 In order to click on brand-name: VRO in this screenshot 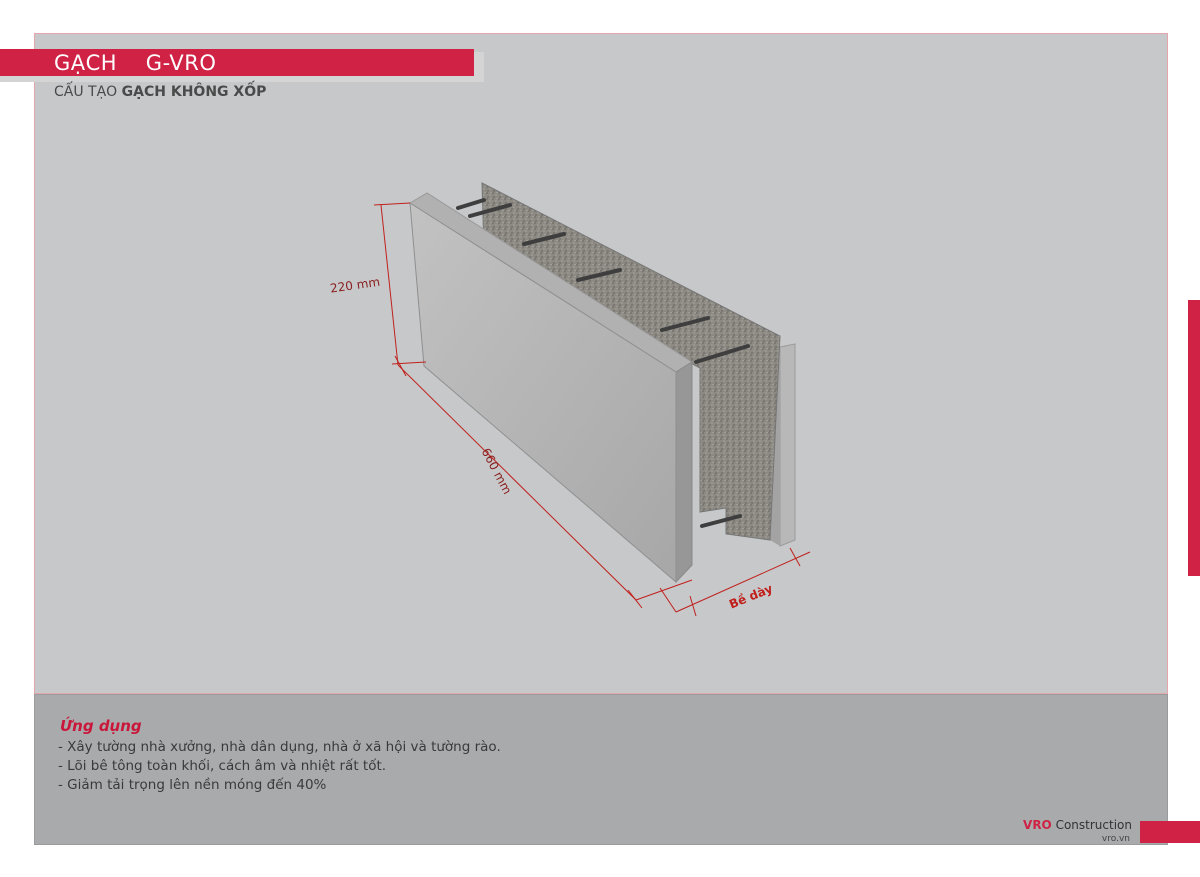, I will do `click(1037, 825)`.